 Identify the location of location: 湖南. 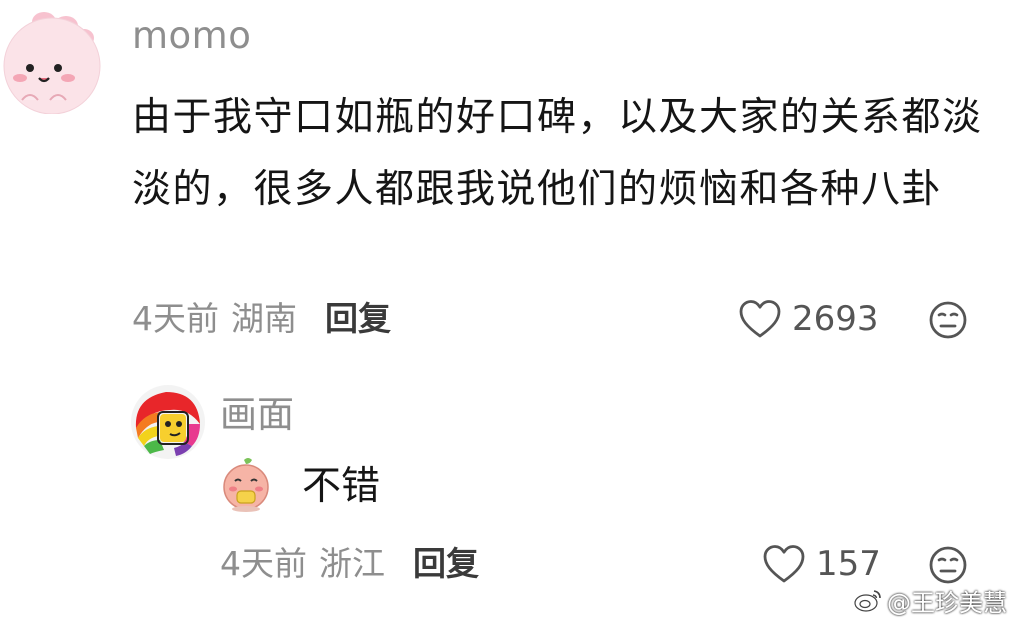
(264, 318).